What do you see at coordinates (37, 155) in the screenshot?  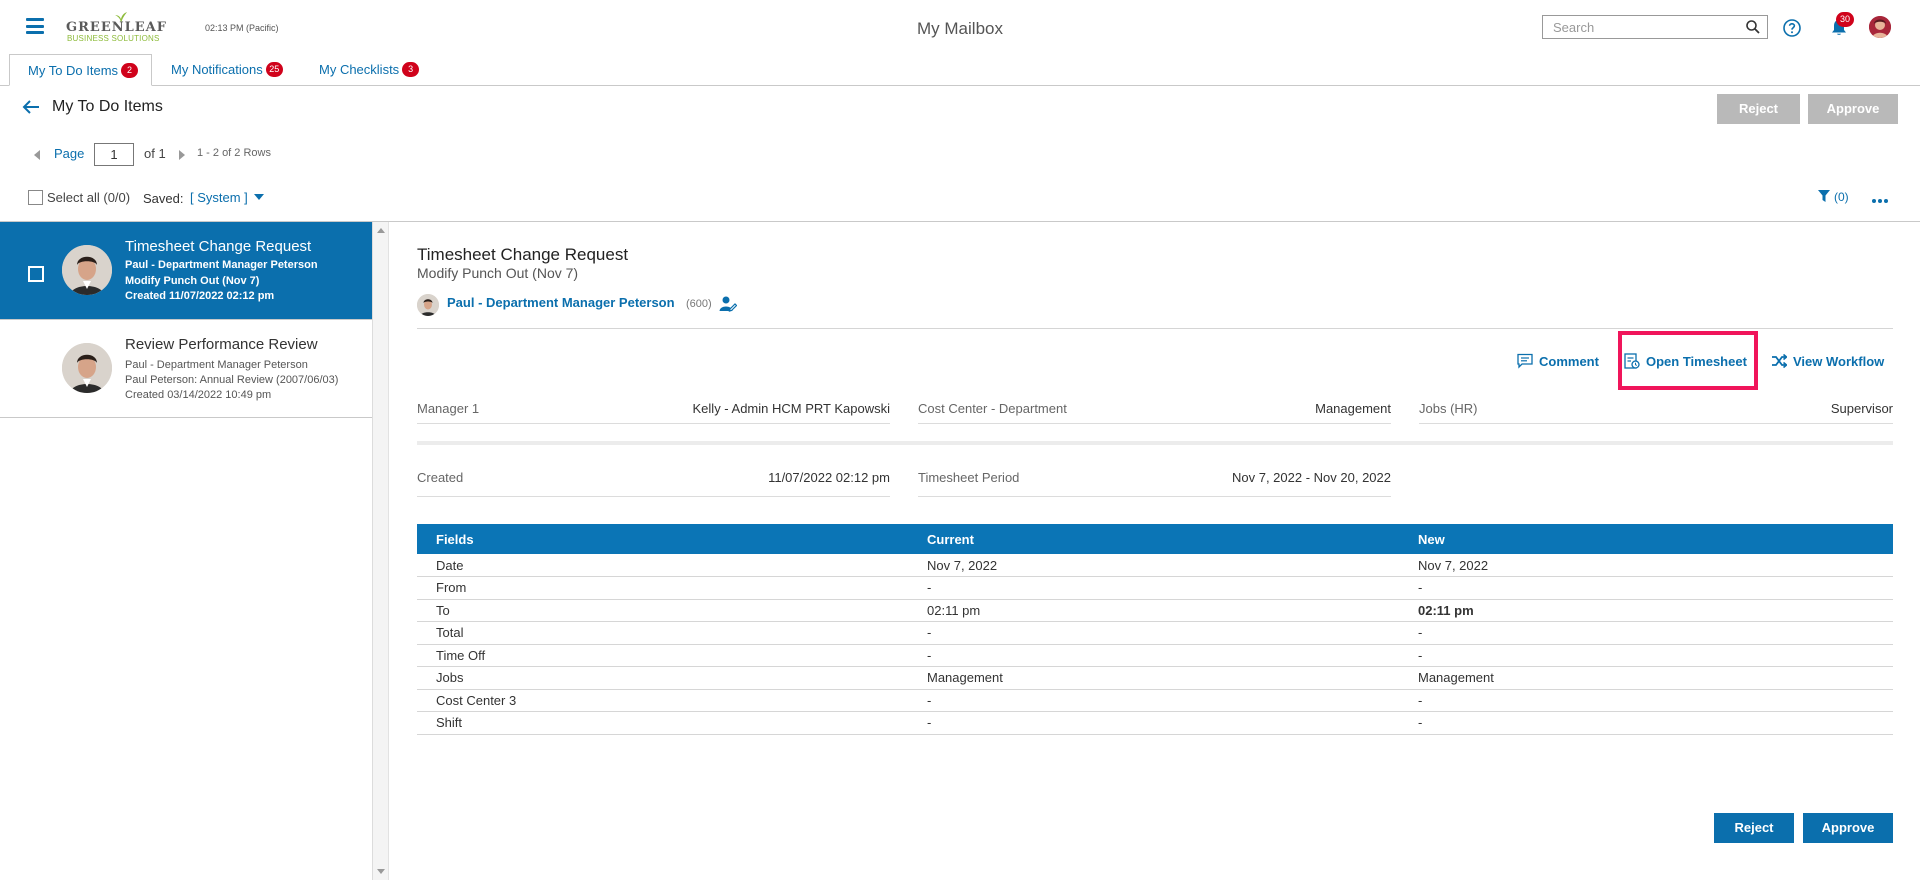 I see `previous-page-icon` at bounding box center [37, 155].